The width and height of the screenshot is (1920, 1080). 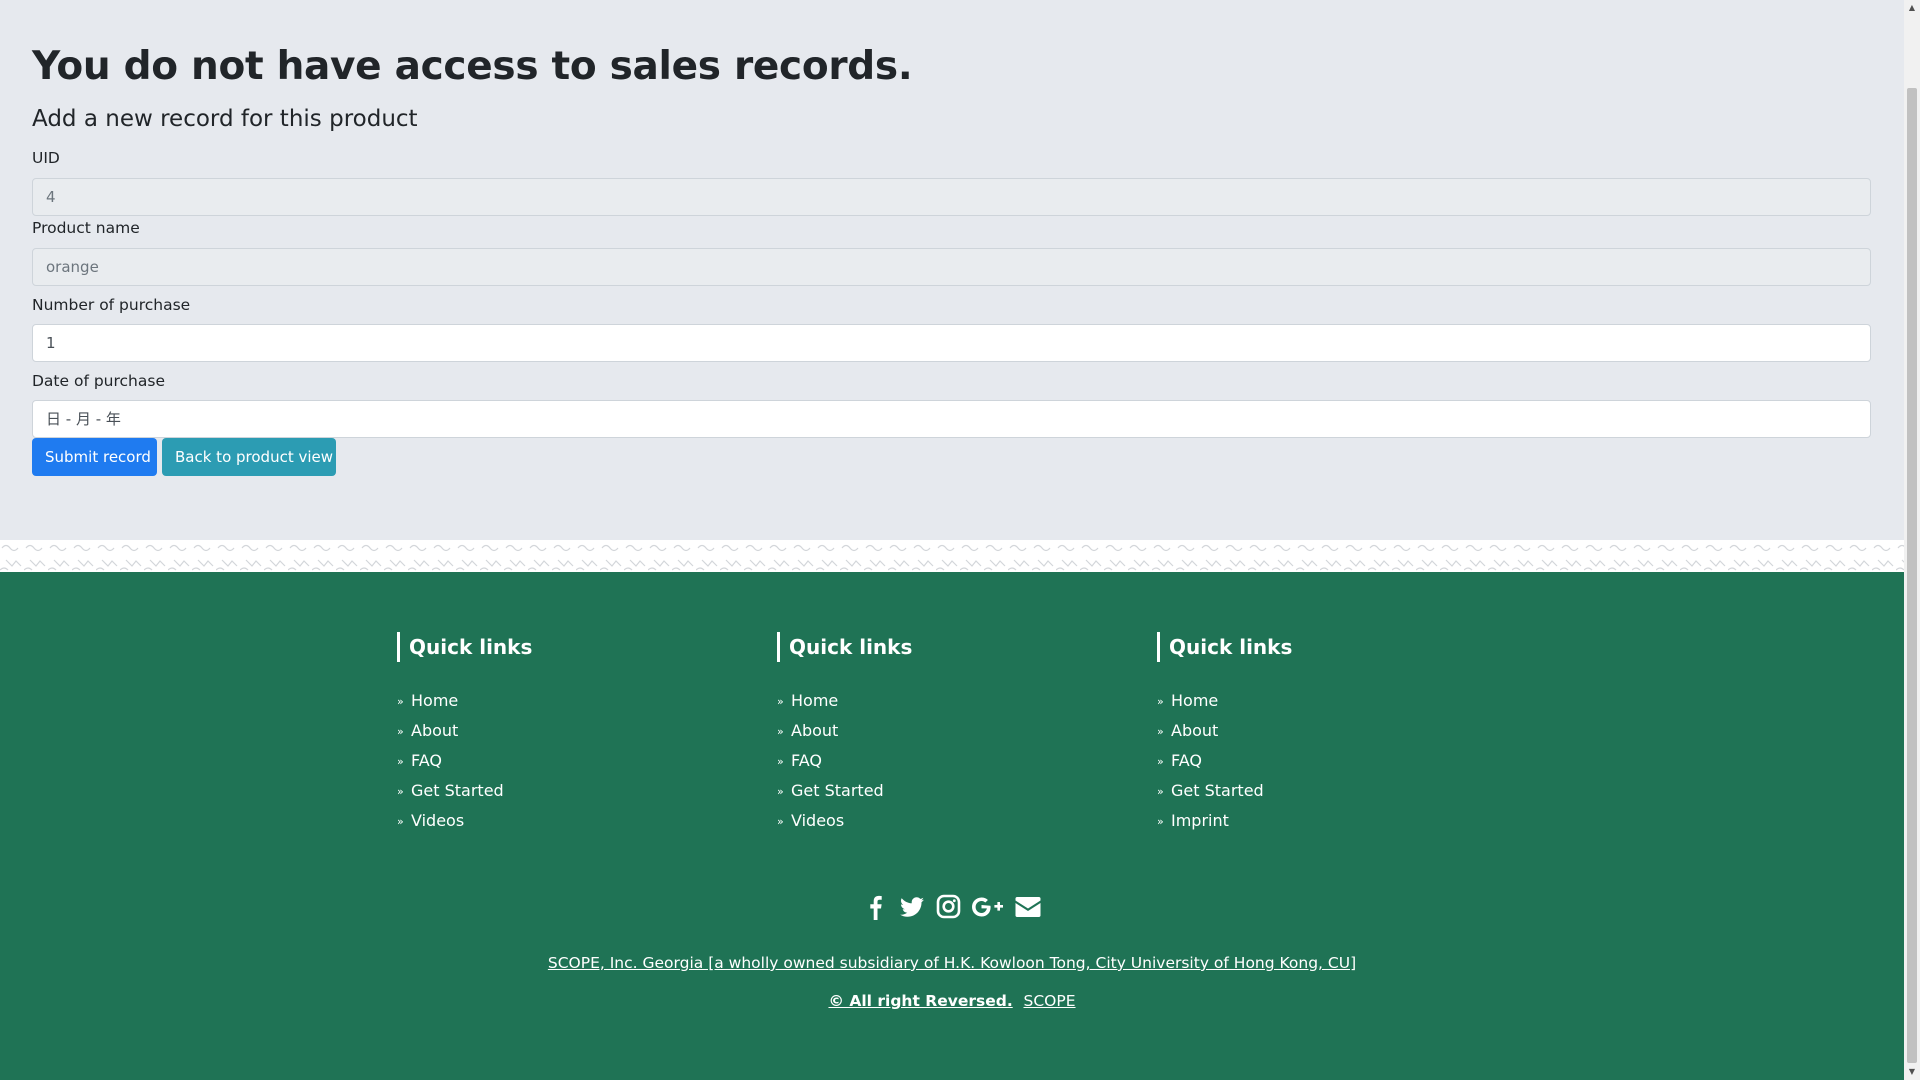 What do you see at coordinates (225, 119) in the screenshot?
I see `add-record-subheading: Add a new record for this product` at bounding box center [225, 119].